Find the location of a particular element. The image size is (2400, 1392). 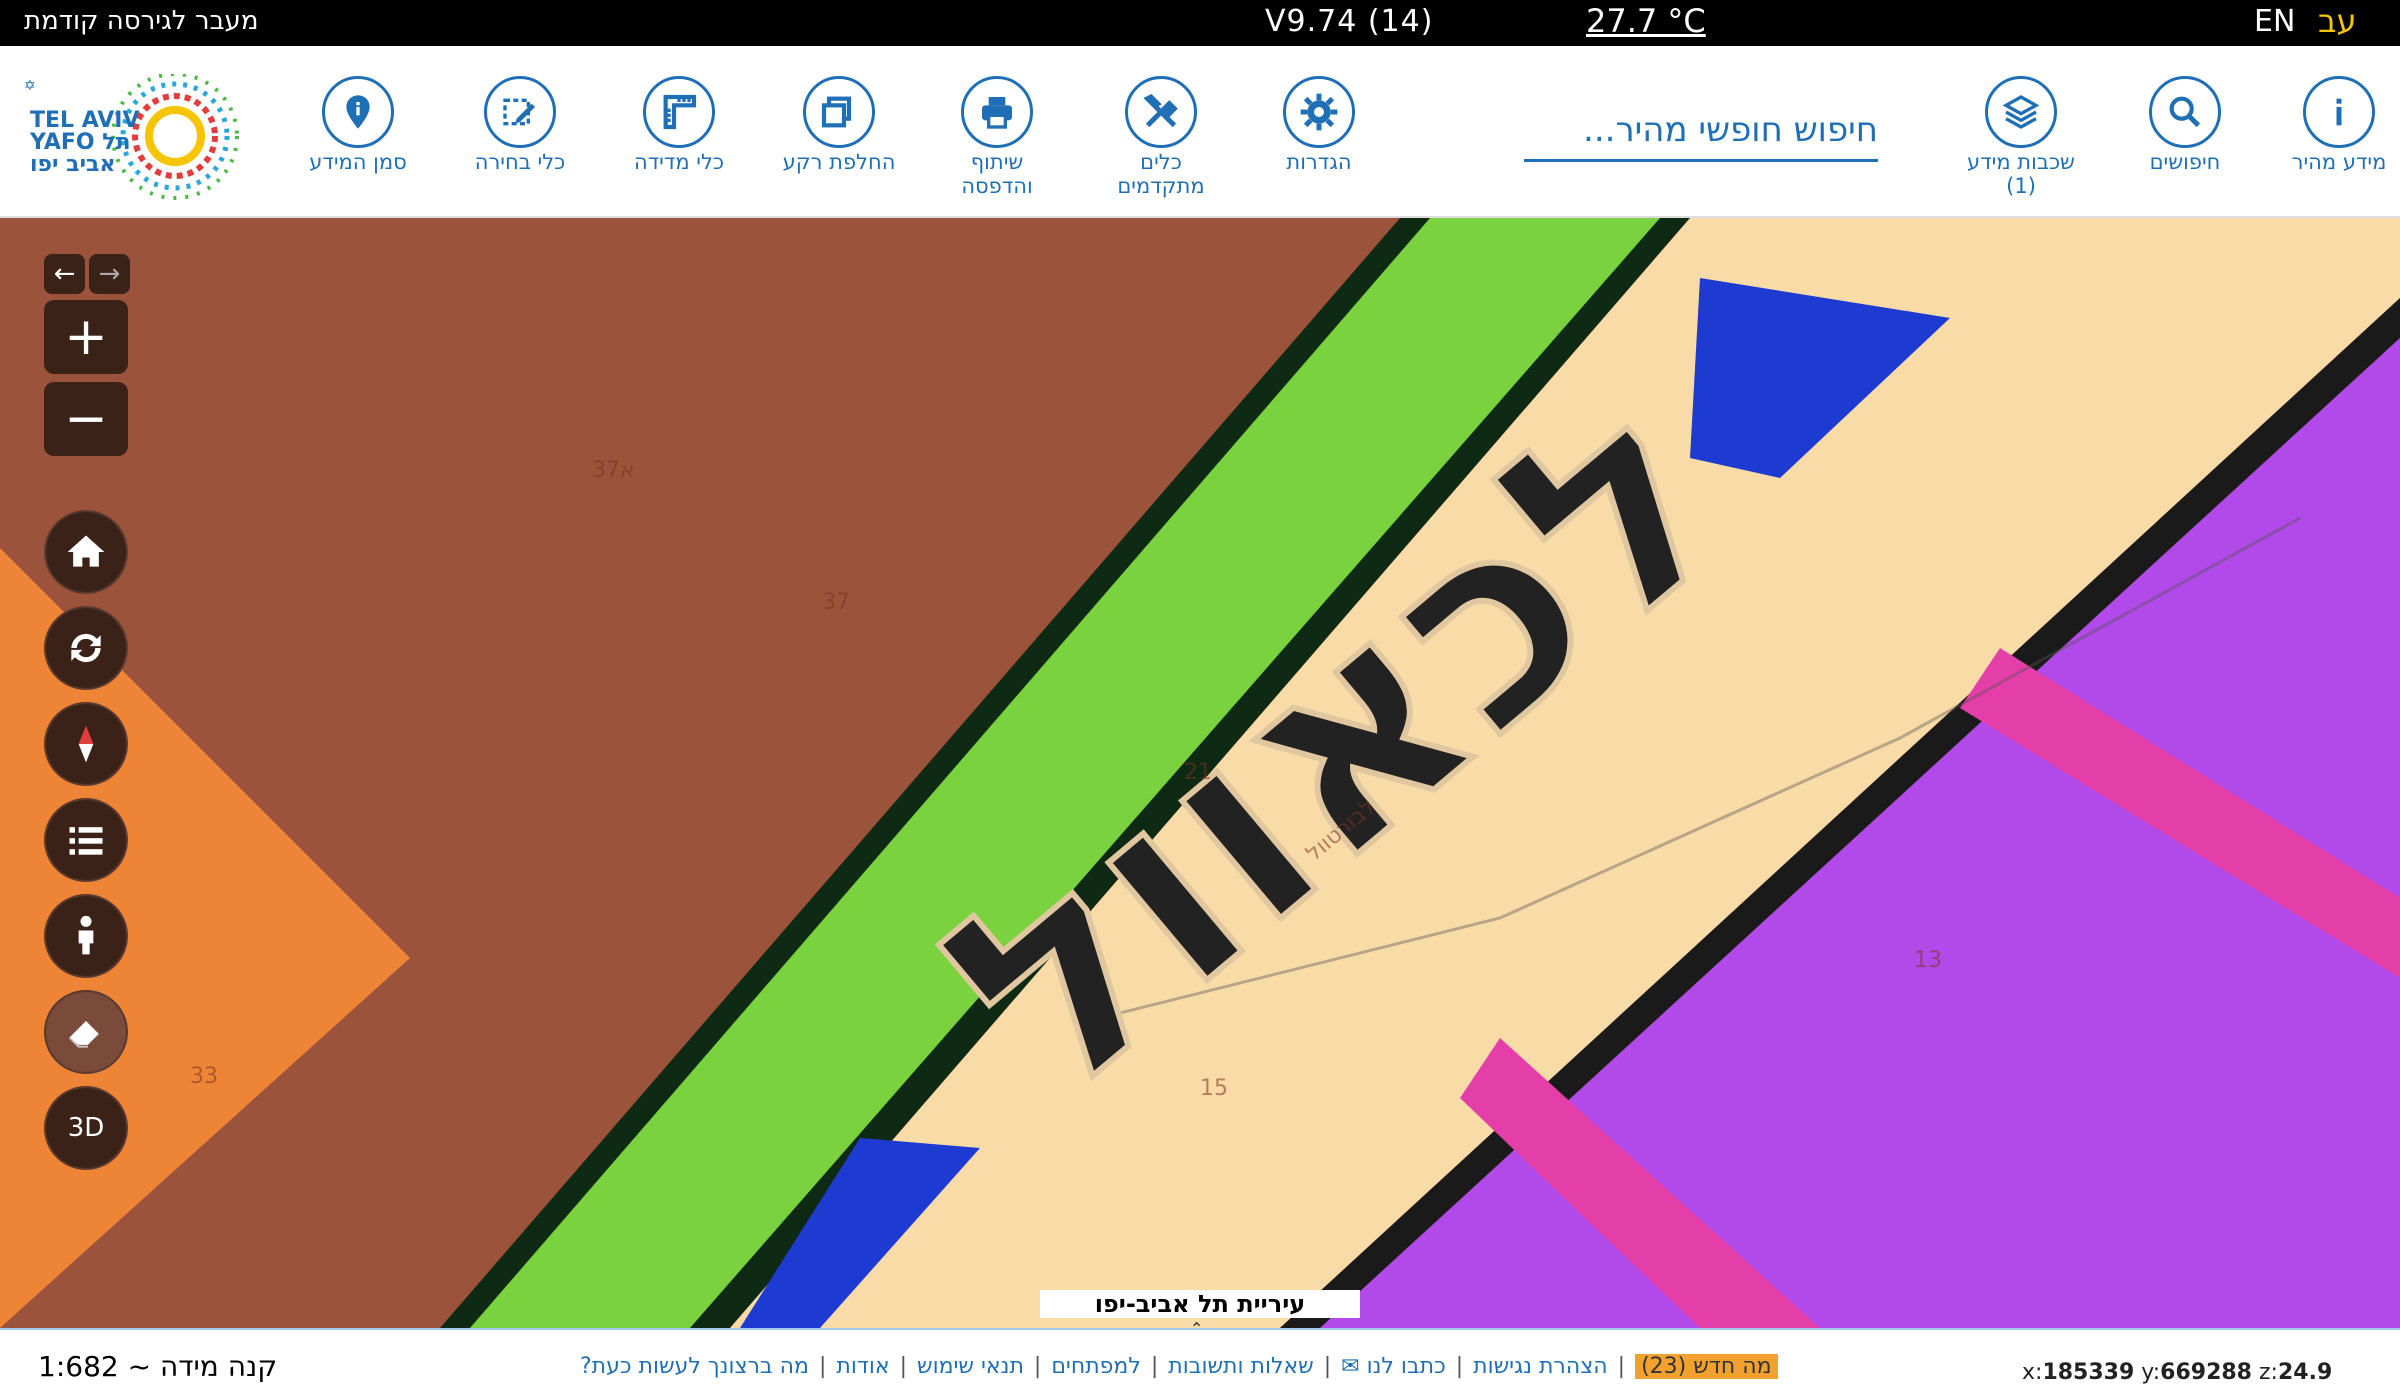

ruler-icon is located at coordinates (680, 112).